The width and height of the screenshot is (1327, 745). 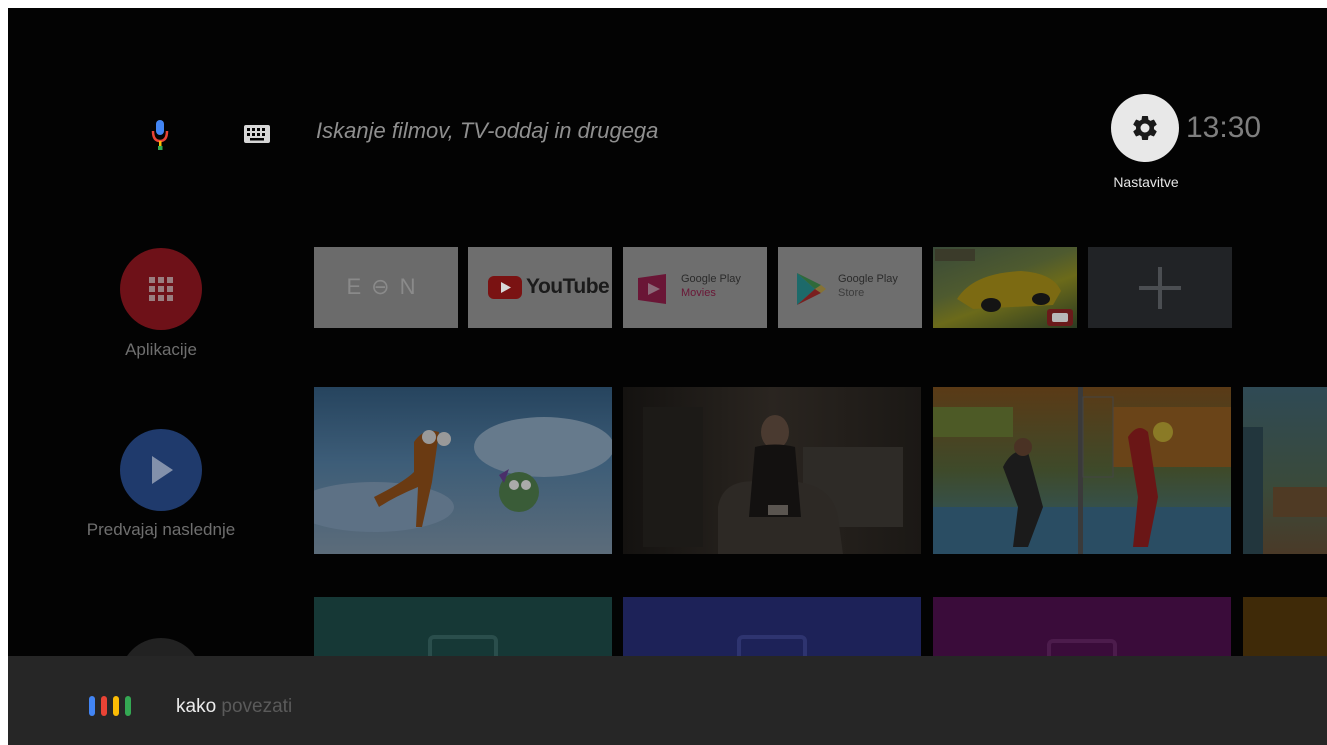 I want to click on app-tile-play-store: Google Play Store, so click(x=850, y=287).